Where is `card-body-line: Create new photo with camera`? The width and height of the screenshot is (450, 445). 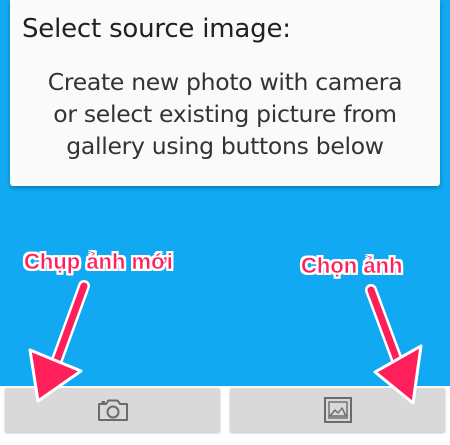
card-body-line: Create new photo with camera is located at coordinates (225, 82).